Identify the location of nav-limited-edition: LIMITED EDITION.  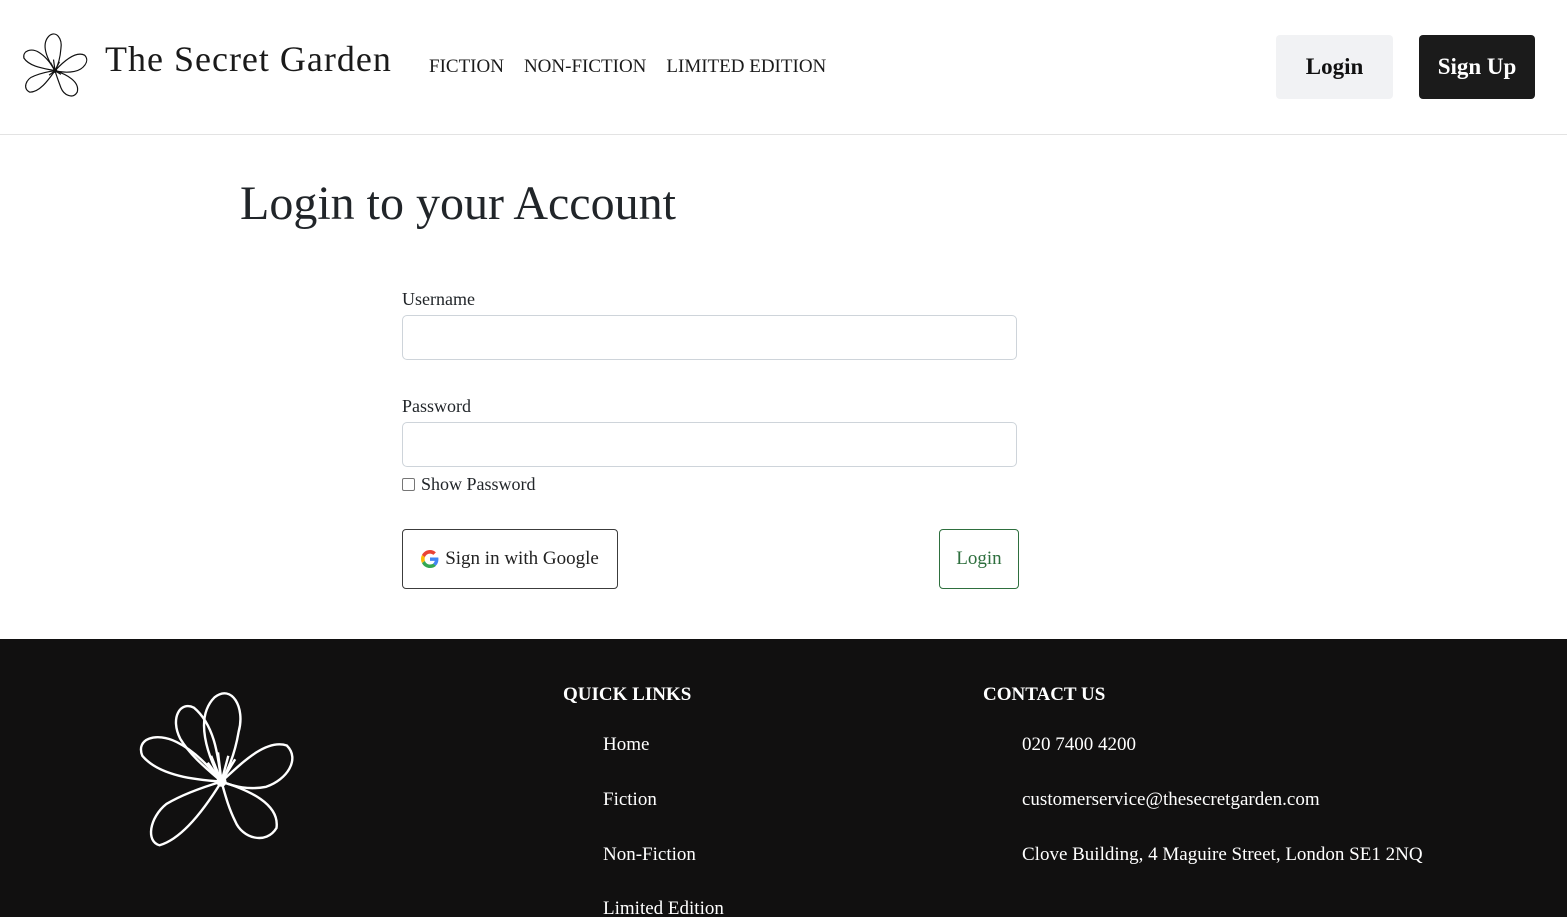
(746, 67).